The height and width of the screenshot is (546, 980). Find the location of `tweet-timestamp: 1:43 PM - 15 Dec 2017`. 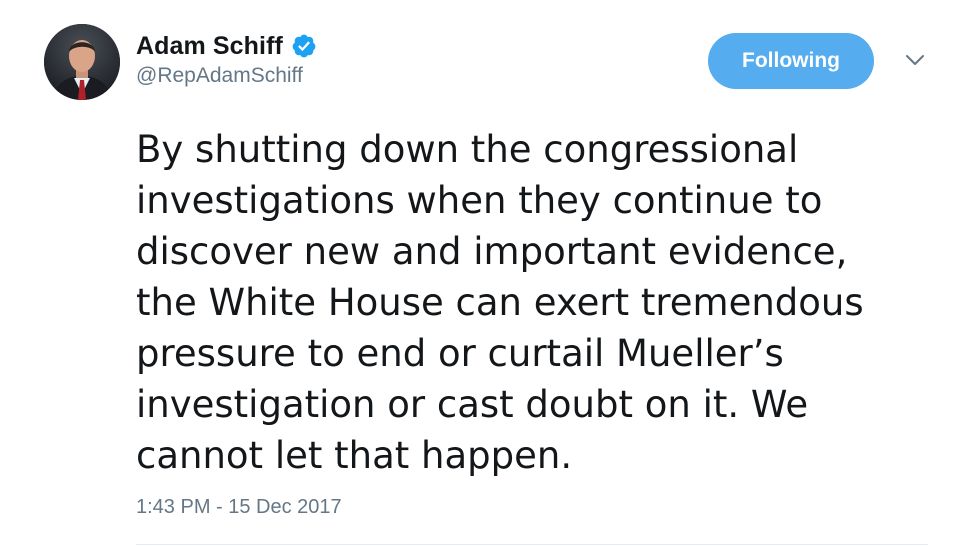

tweet-timestamp: 1:43 PM - 15 Dec 2017 is located at coordinates (239, 507).